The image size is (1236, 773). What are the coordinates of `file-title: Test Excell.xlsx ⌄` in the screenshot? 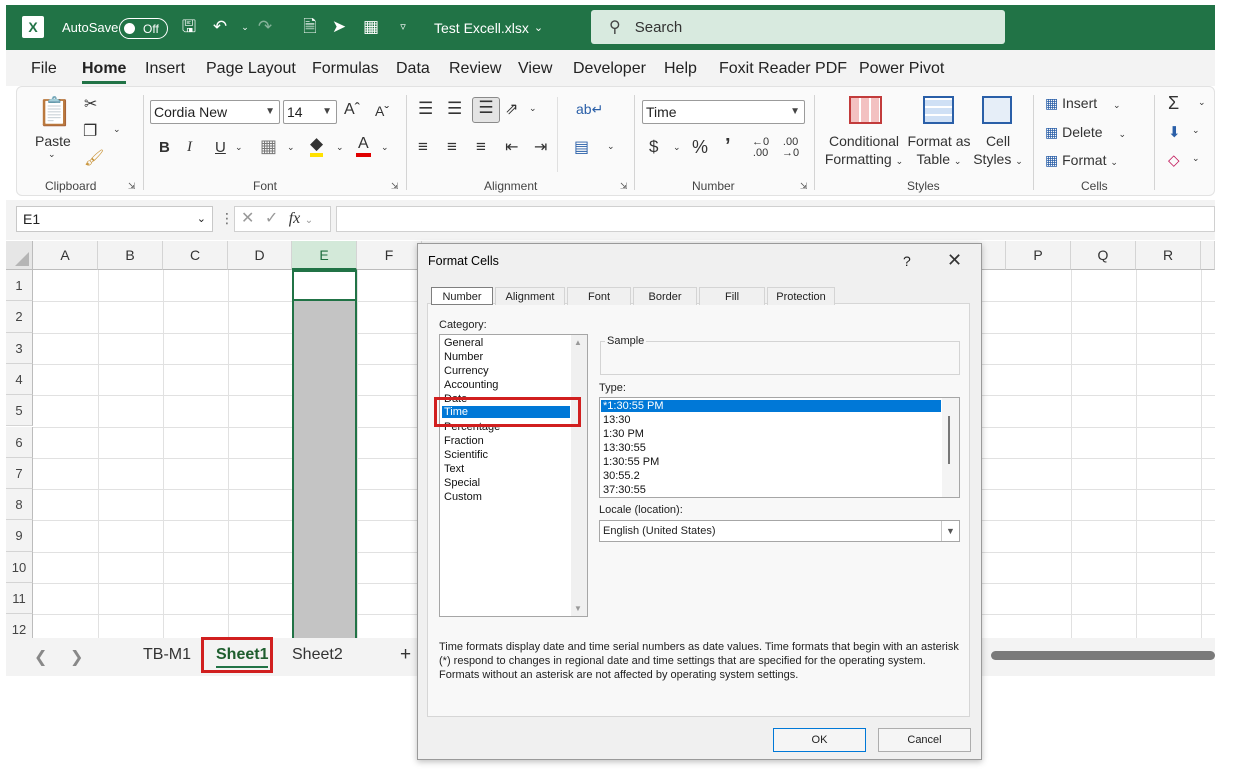 It's located at (488, 27).